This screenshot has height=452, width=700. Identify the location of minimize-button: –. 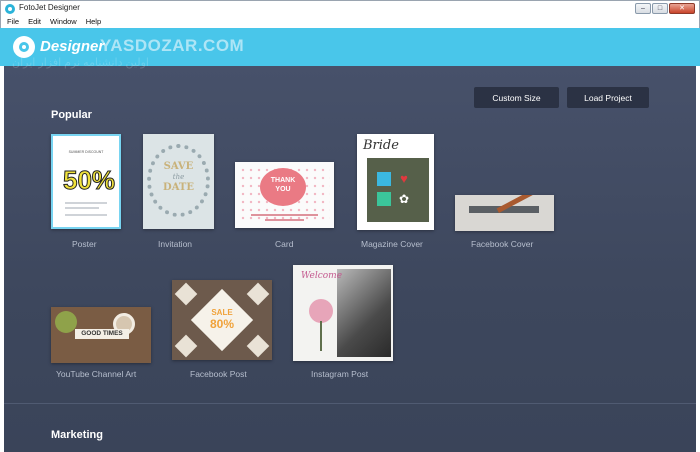
(643, 8).